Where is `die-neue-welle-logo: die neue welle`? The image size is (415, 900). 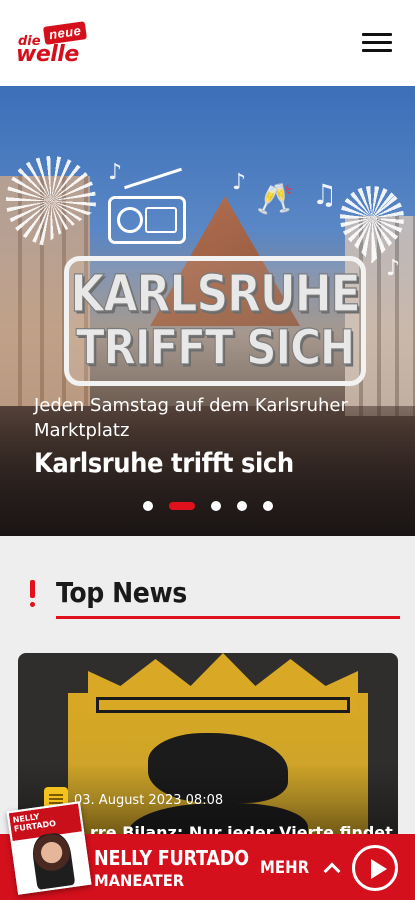 die-neue-welle-logo: die neue welle is located at coordinates (52, 44).